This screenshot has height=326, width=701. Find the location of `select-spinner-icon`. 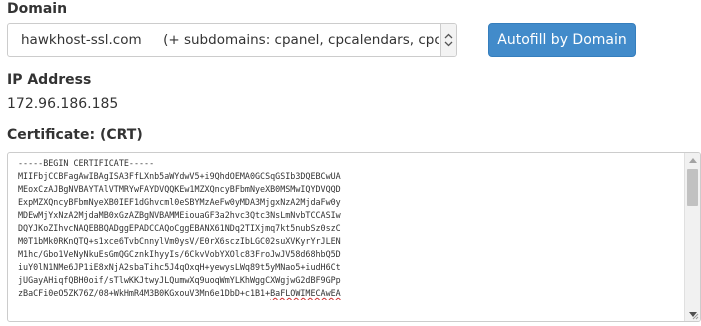

select-spinner-icon is located at coordinates (448, 40).